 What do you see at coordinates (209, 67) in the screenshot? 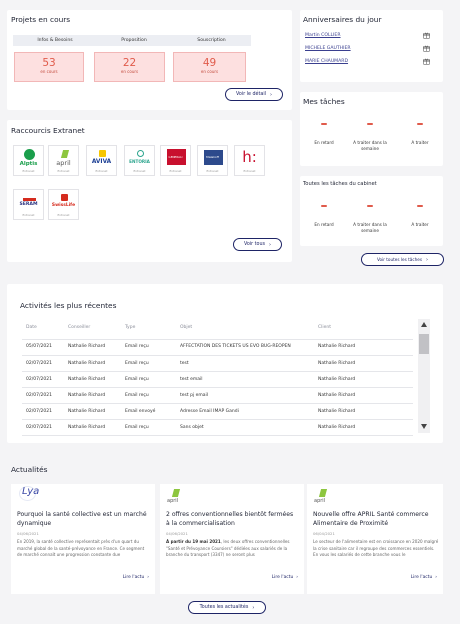
I see `count-souscription: 49 en cours` at bounding box center [209, 67].